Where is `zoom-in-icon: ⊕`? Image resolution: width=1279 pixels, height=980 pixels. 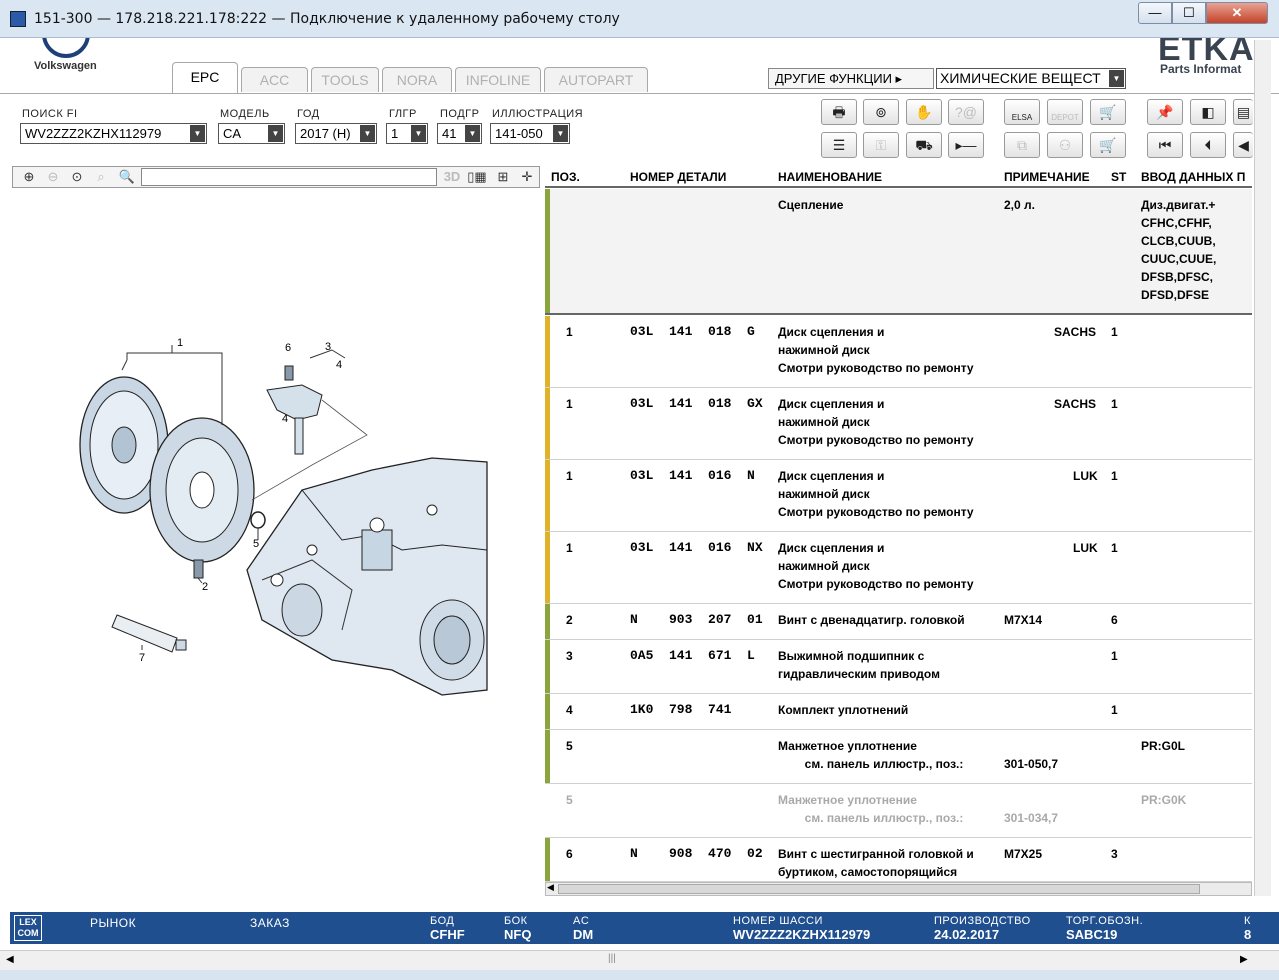
zoom-in-icon: ⊕ is located at coordinates (29, 177).